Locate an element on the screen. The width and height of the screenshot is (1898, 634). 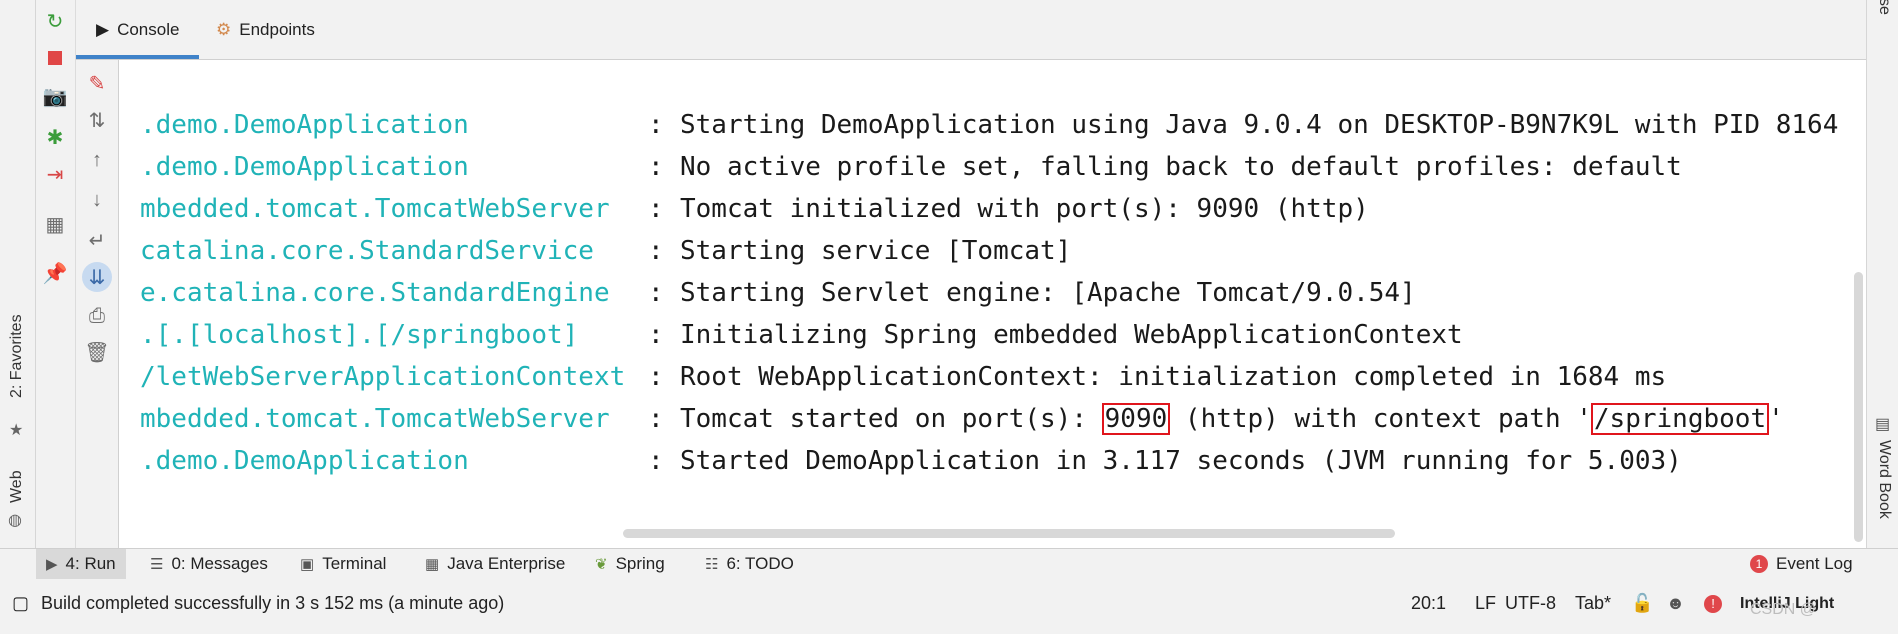
horizontal-scrollbar is located at coordinates (1009, 533).